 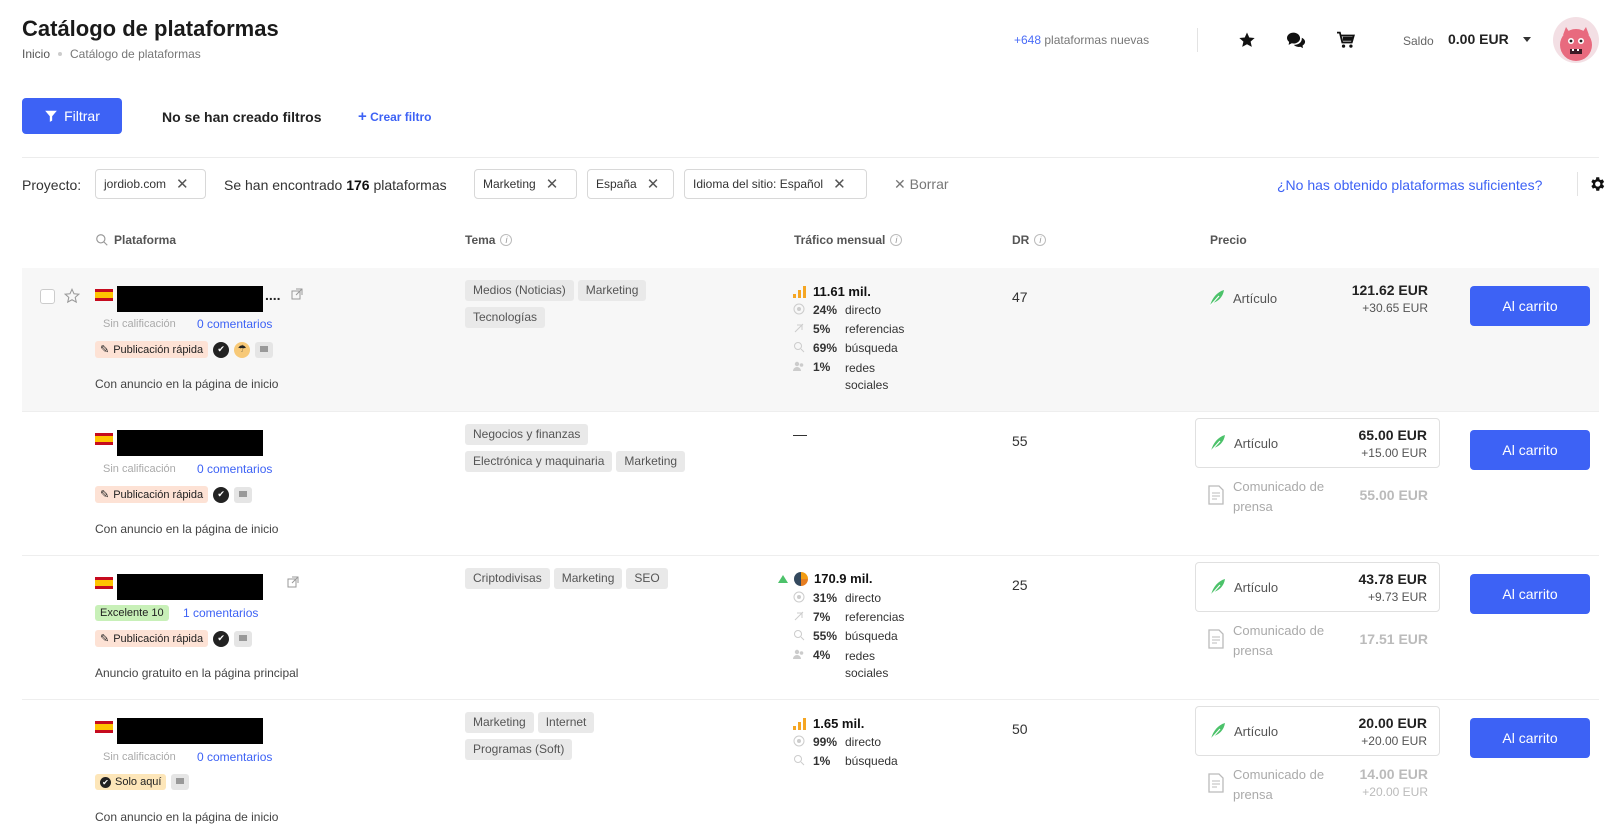 I want to click on avatar, so click(x=1576, y=40).